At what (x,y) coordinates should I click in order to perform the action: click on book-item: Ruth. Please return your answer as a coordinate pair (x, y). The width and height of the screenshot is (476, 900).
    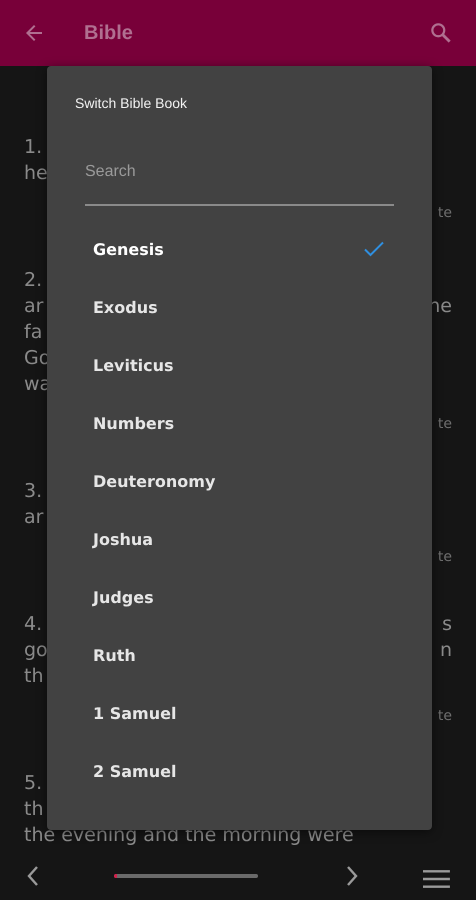
    Looking at the image, I should click on (239, 655).